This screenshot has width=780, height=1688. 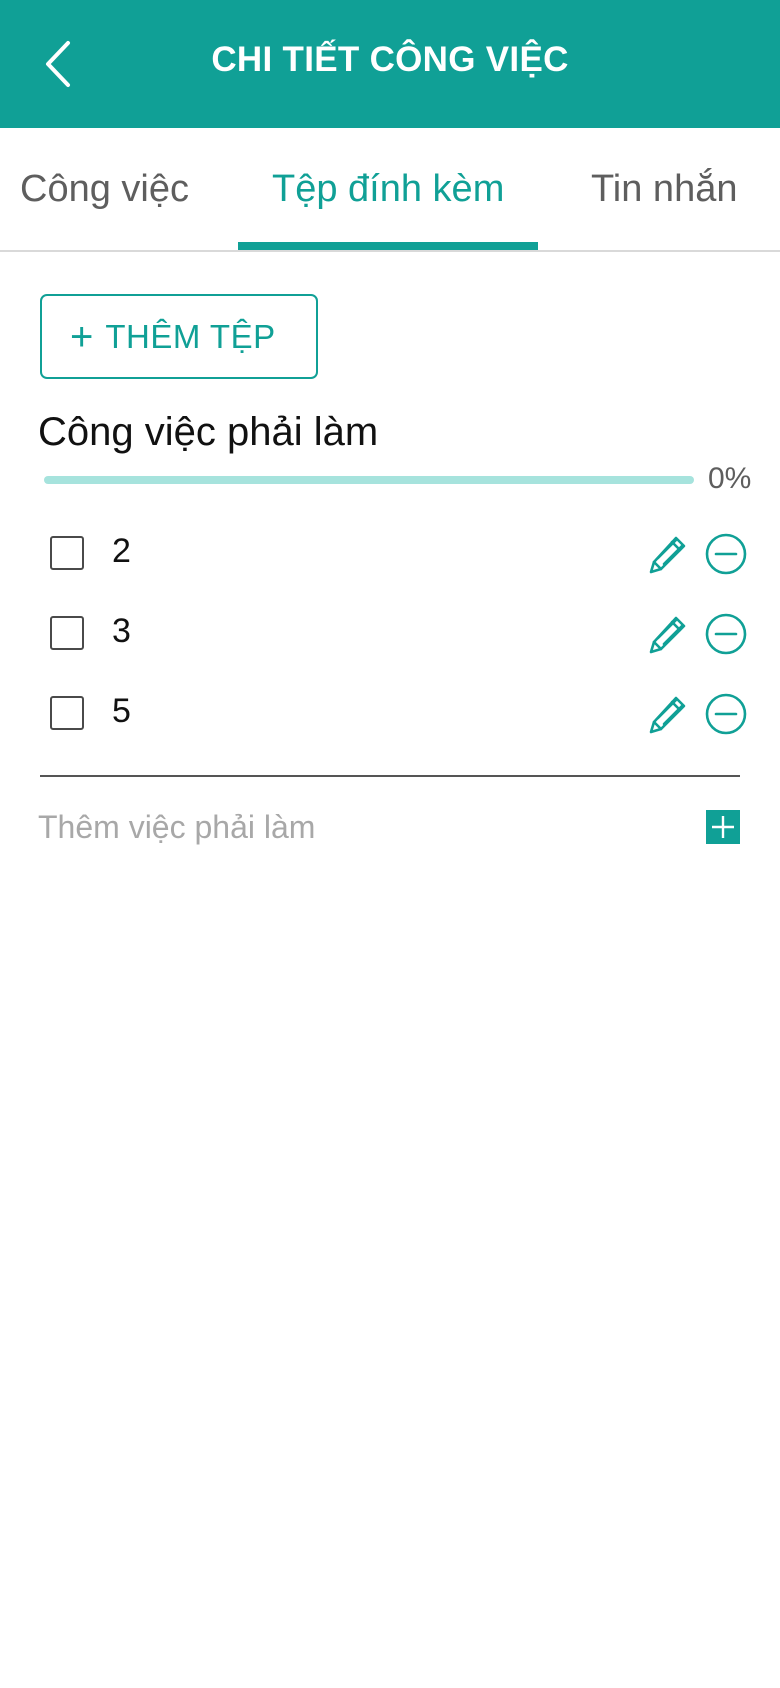 I want to click on todo-item-text: 2, so click(x=121, y=551).